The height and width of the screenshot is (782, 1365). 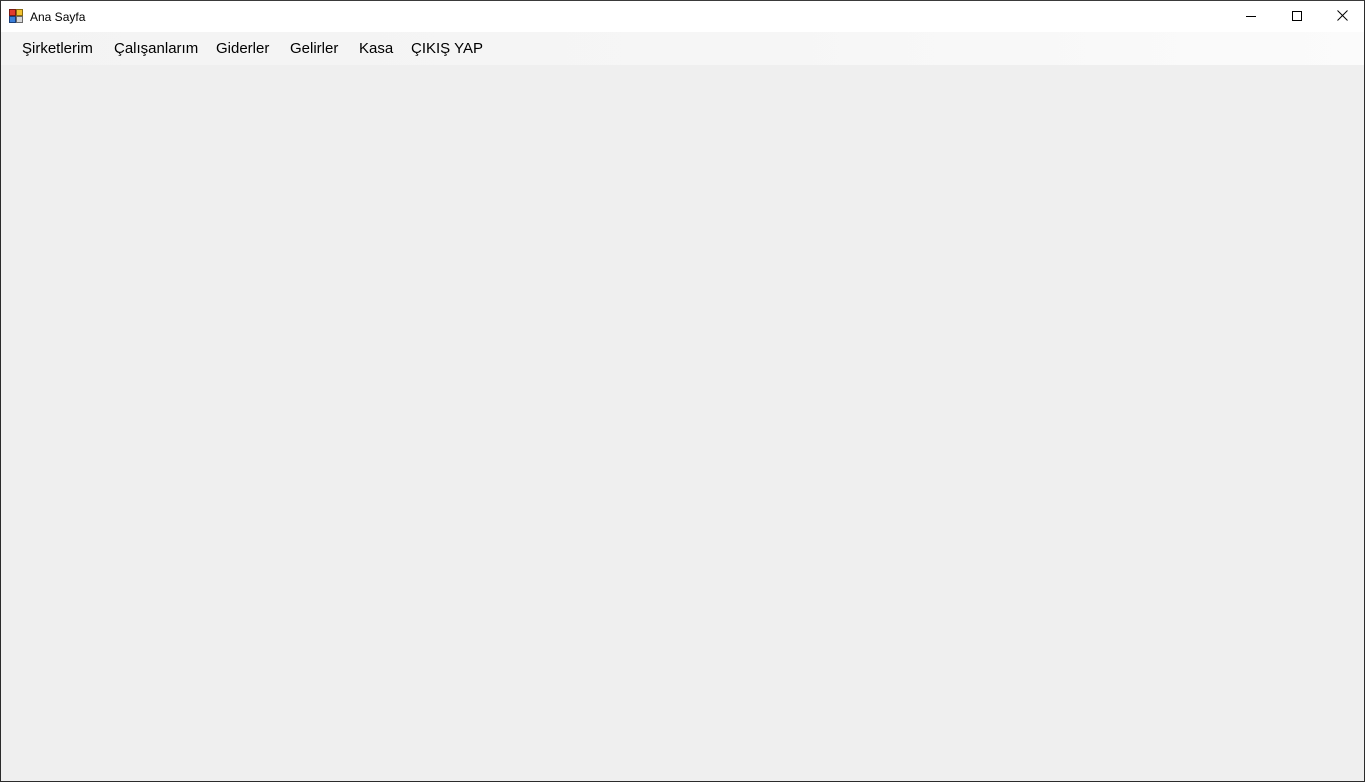 I want to click on close-button, so click(x=1342, y=16).